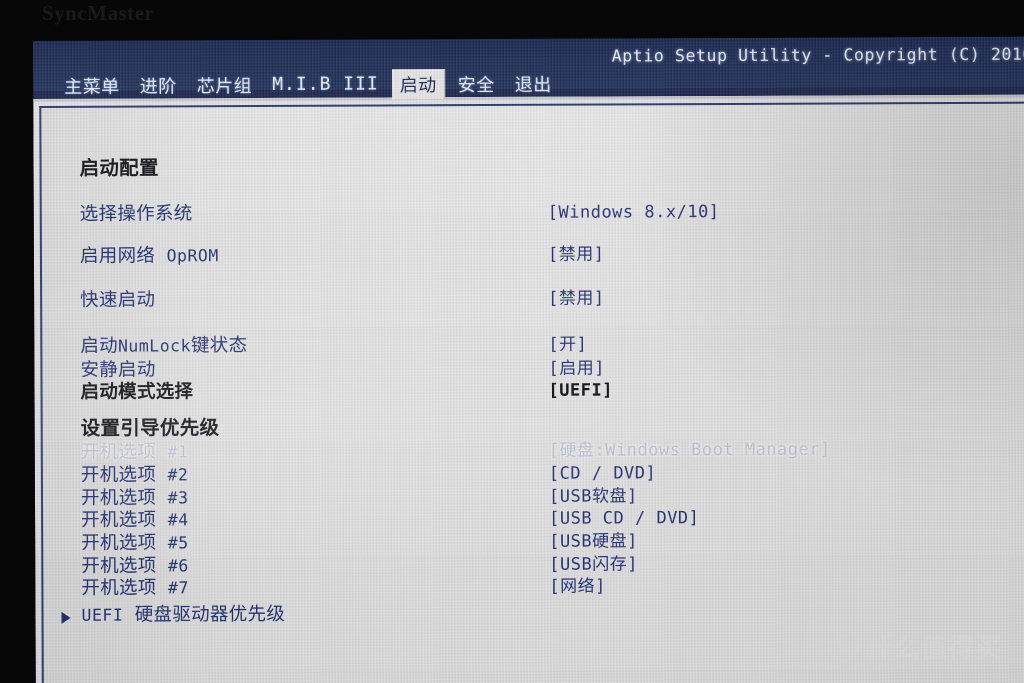 This screenshot has width=1024, height=683. Describe the element at coordinates (533, 83) in the screenshot. I see `tab-7: 退出` at that location.